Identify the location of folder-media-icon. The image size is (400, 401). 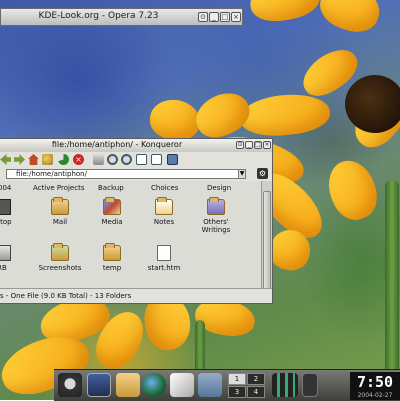
(112, 206).